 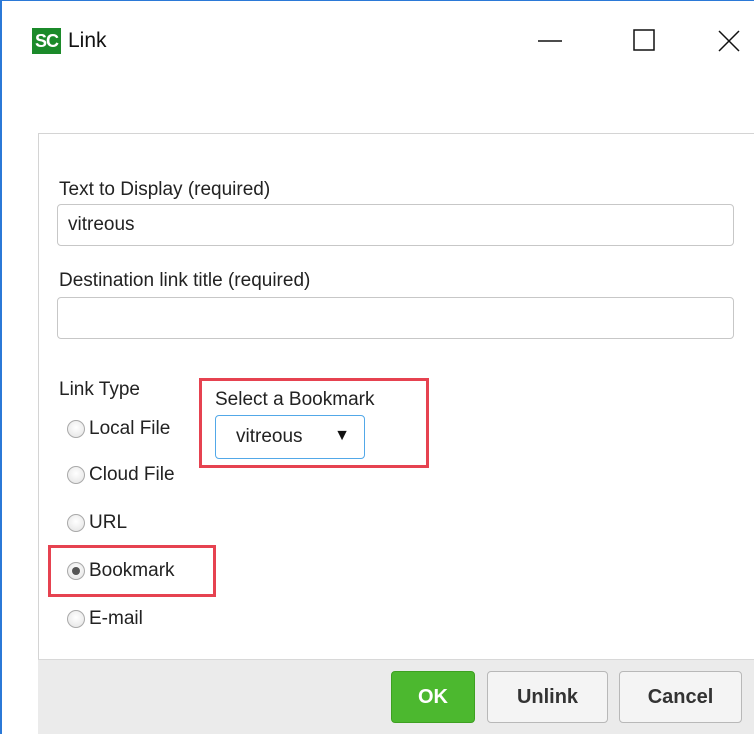 I want to click on window-title: Link, so click(x=87, y=40).